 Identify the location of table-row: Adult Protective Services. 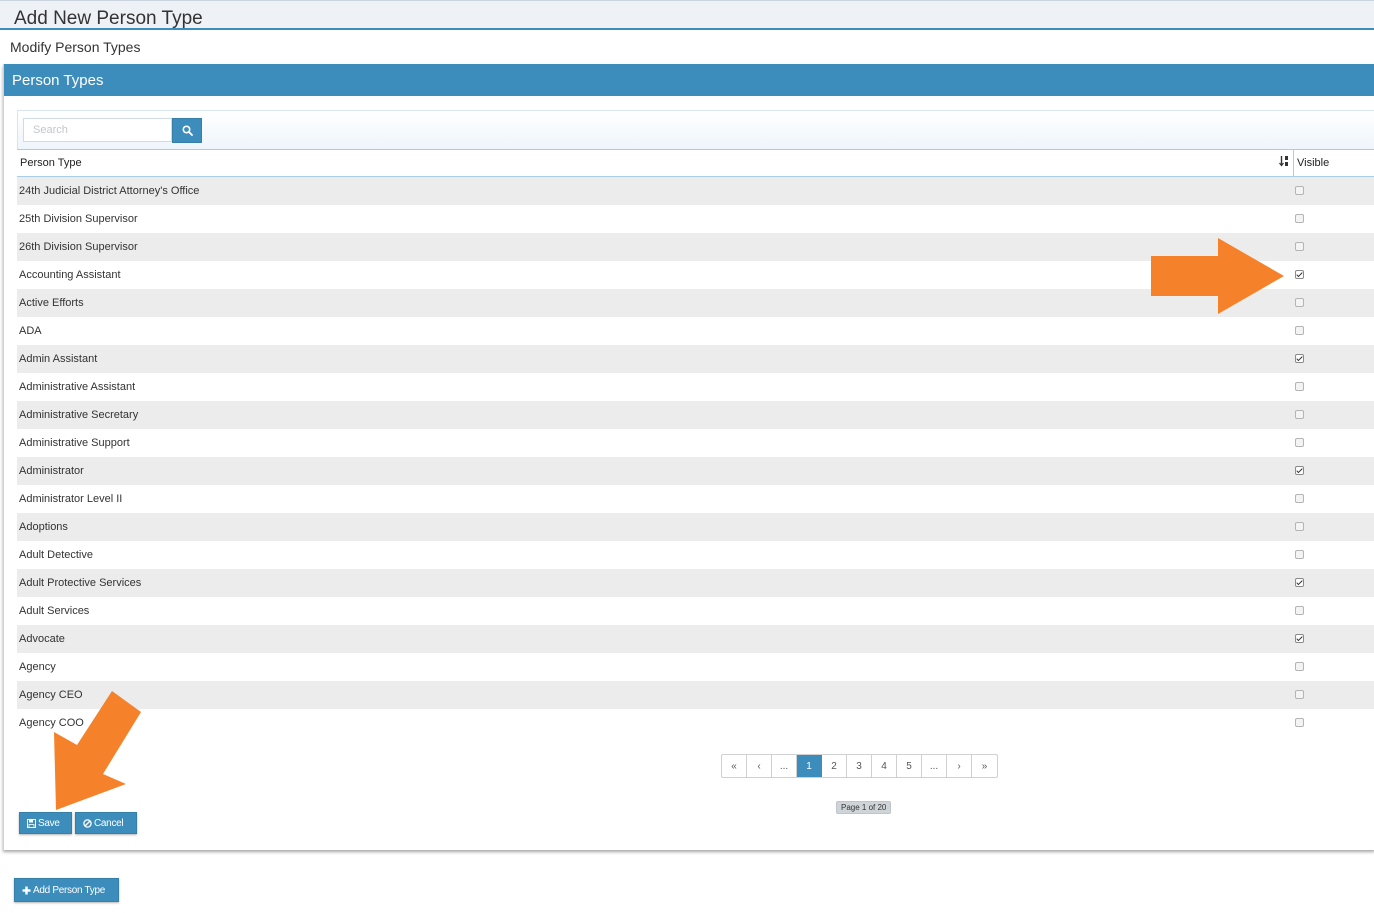
(695, 583).